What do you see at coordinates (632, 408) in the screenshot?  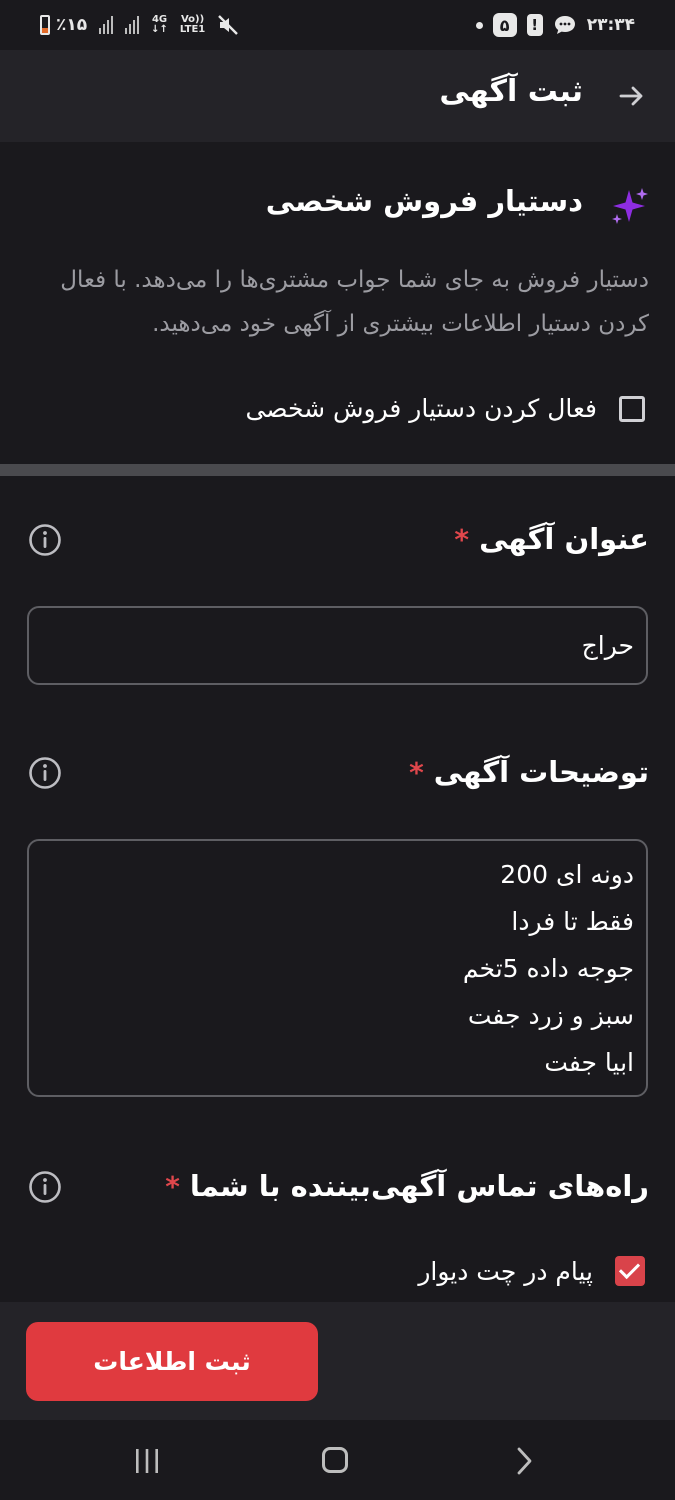 I see `assistant-enable-checkbox` at bounding box center [632, 408].